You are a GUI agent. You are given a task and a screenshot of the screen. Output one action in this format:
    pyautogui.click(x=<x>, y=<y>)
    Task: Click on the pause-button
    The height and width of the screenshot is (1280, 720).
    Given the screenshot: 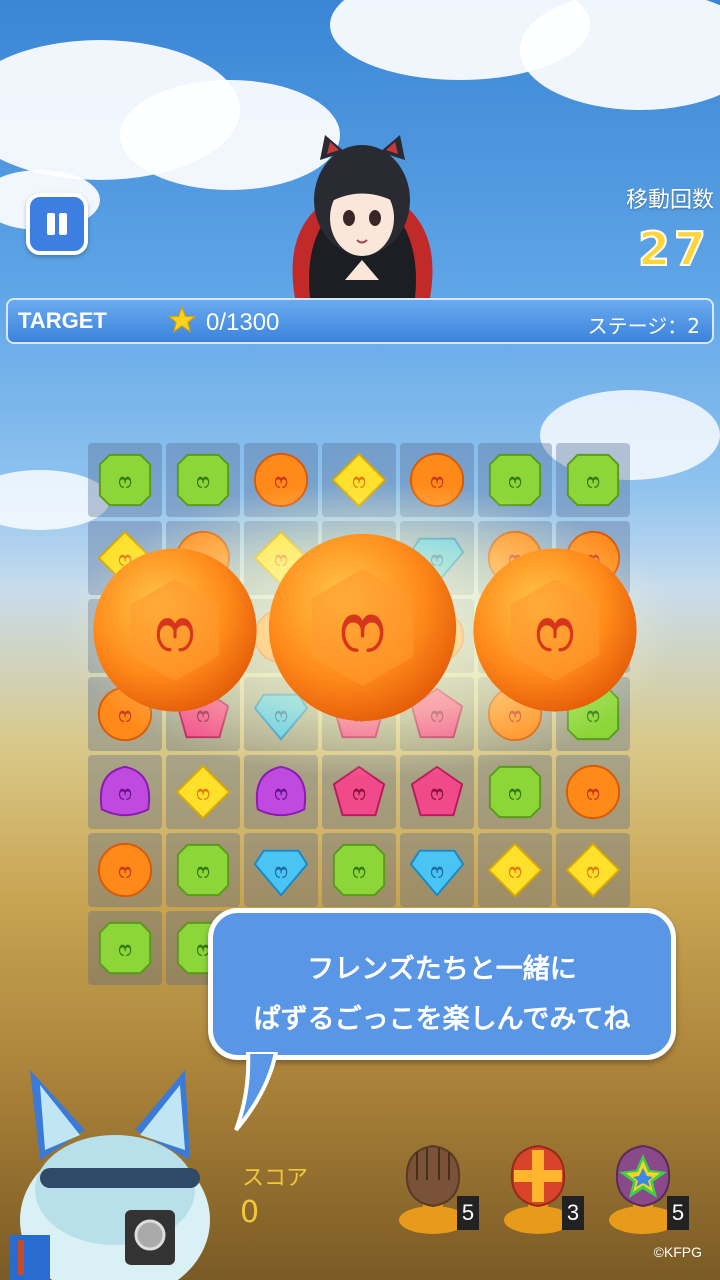 What is the action you would take?
    pyautogui.click(x=57, y=224)
    